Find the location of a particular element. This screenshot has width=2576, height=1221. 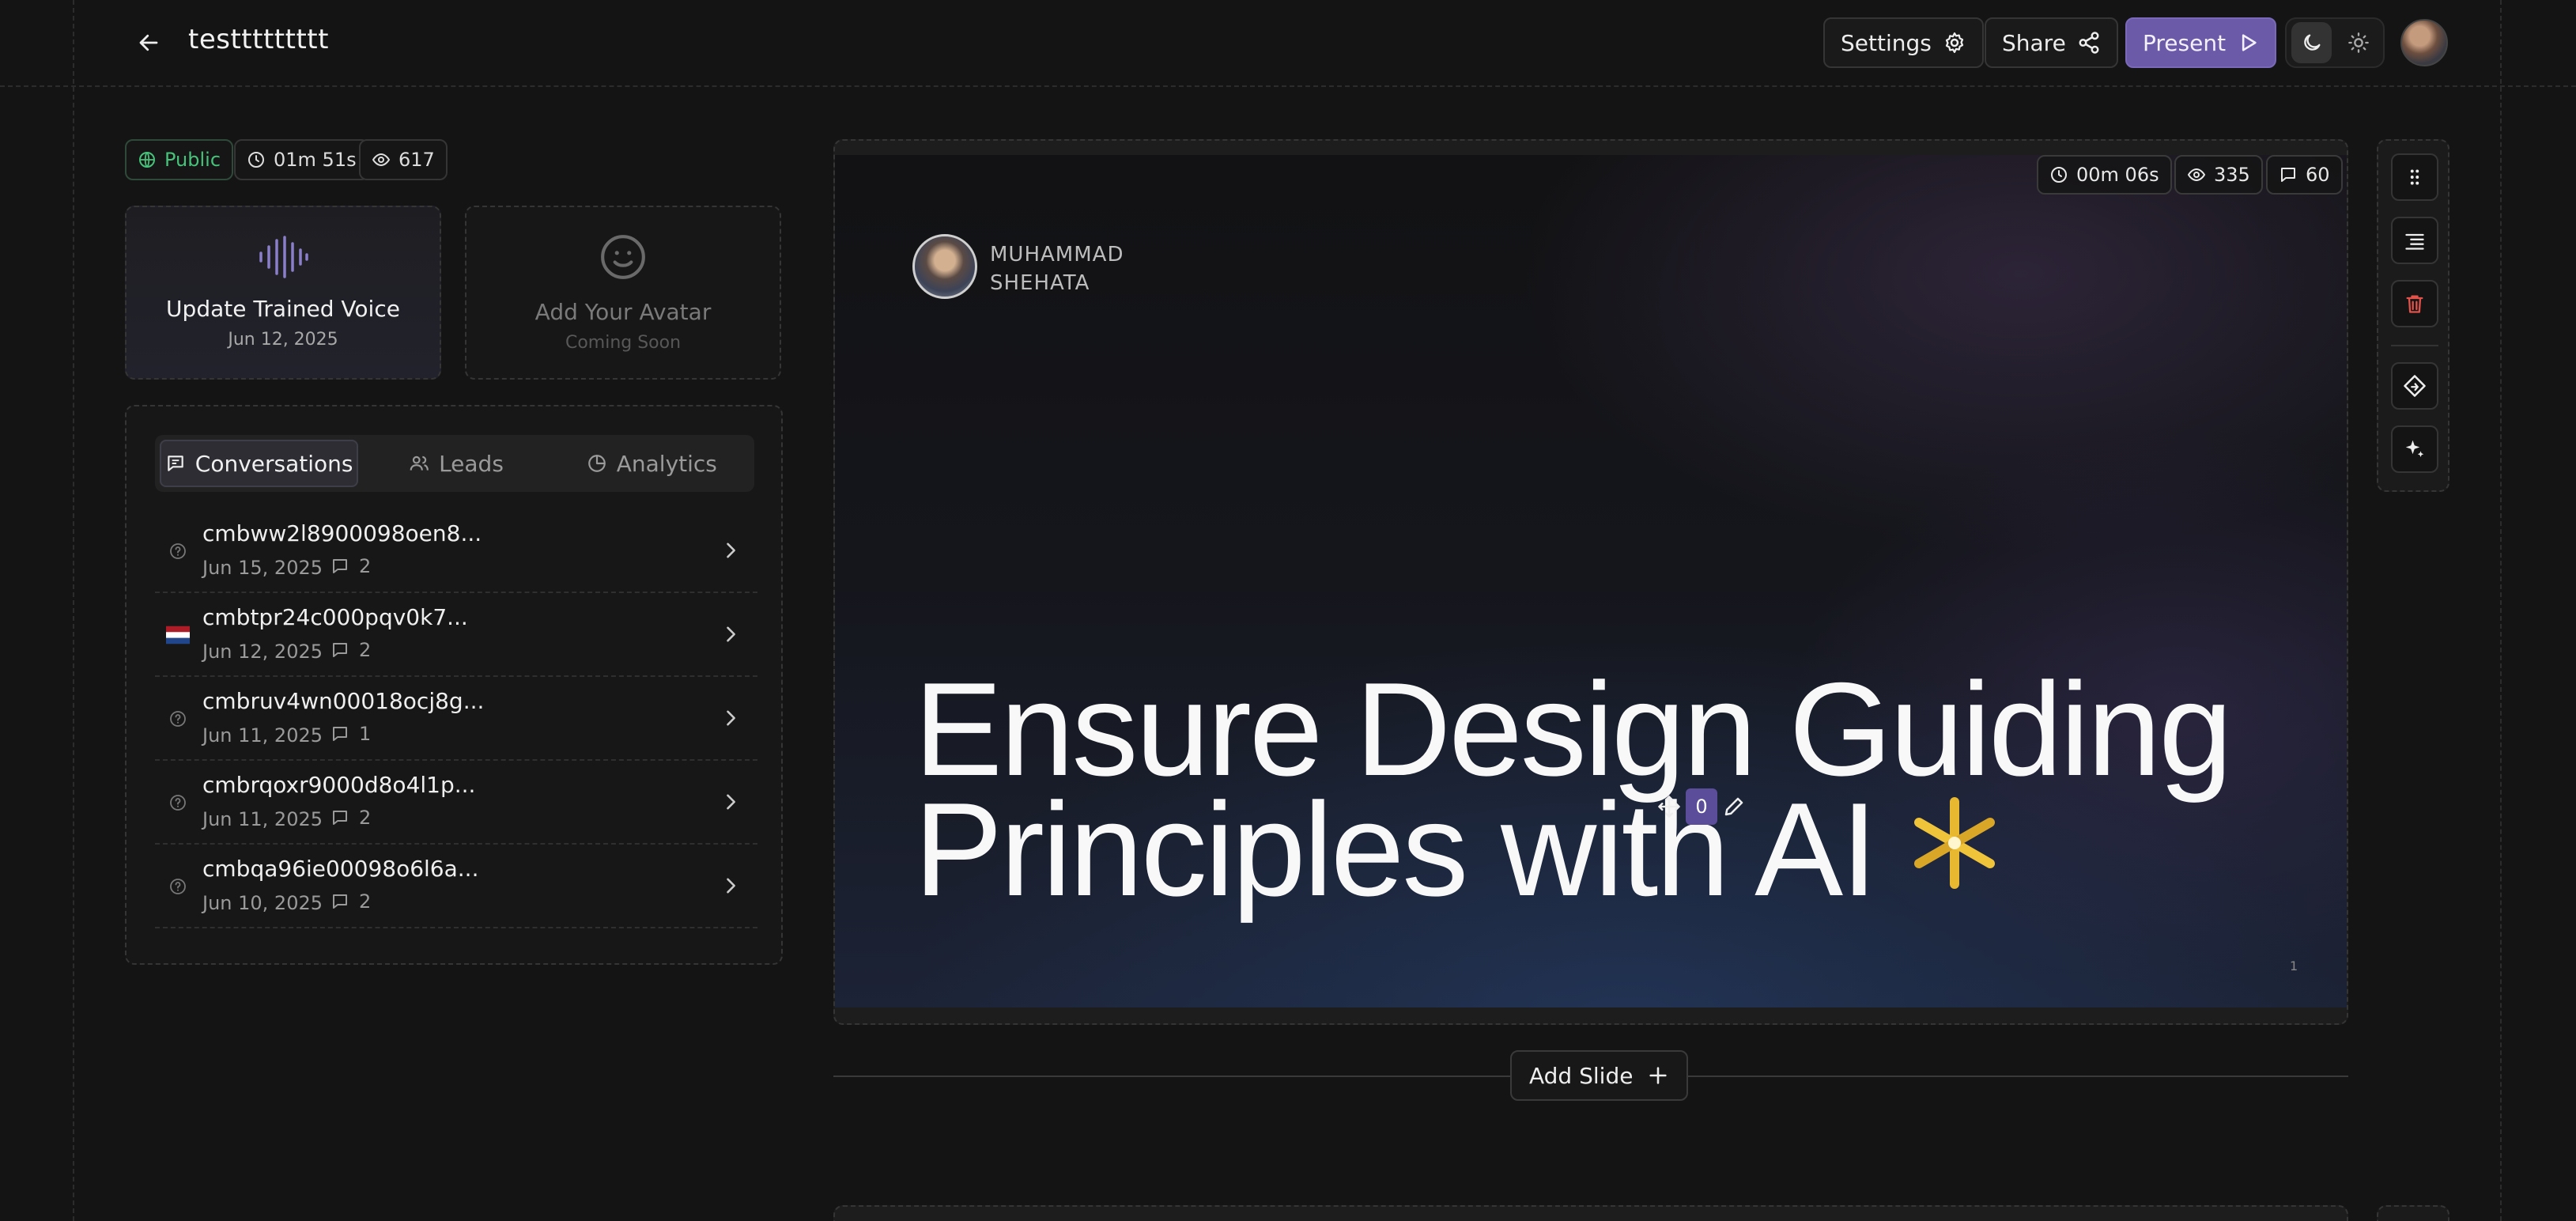

sun-icon is located at coordinates (2358, 43).